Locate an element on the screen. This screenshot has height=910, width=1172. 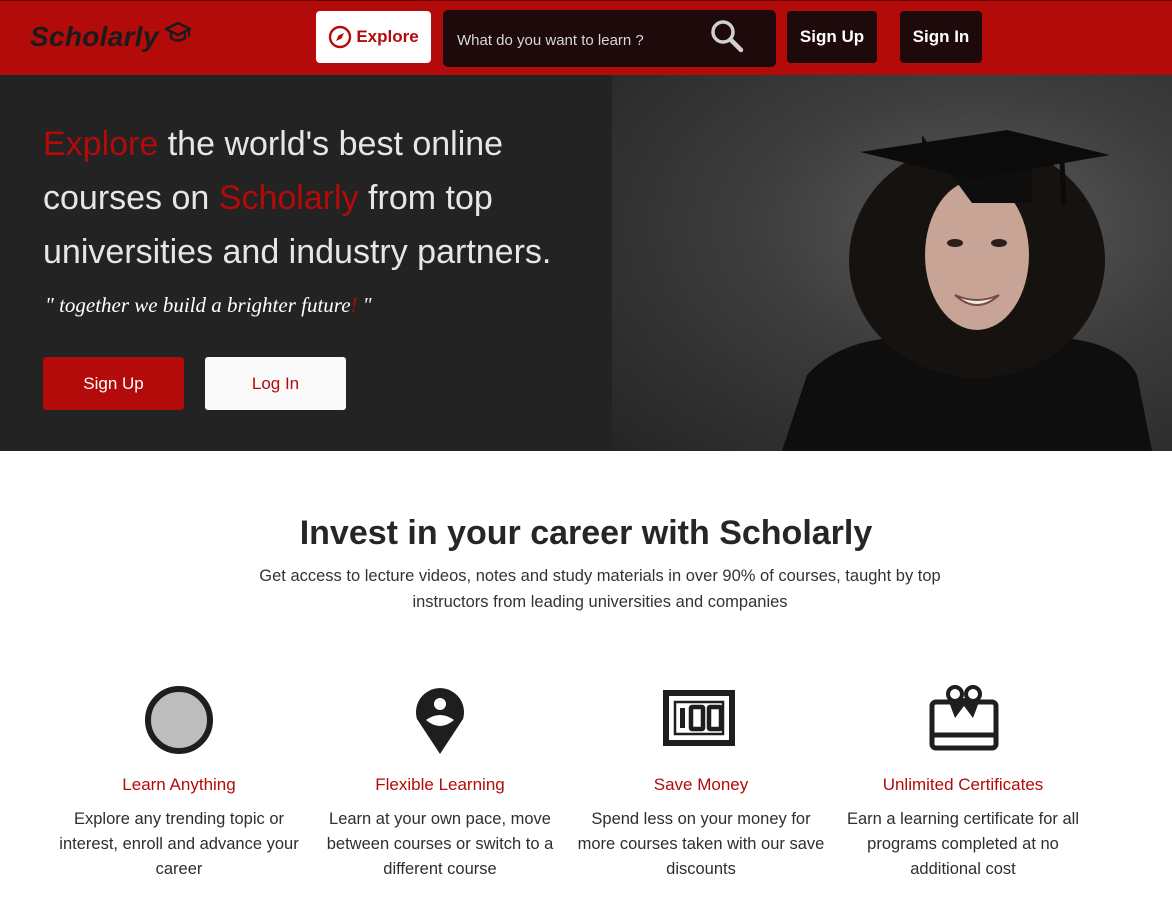
section-title: Invest in your career with Scholarly is located at coordinates (586, 533).